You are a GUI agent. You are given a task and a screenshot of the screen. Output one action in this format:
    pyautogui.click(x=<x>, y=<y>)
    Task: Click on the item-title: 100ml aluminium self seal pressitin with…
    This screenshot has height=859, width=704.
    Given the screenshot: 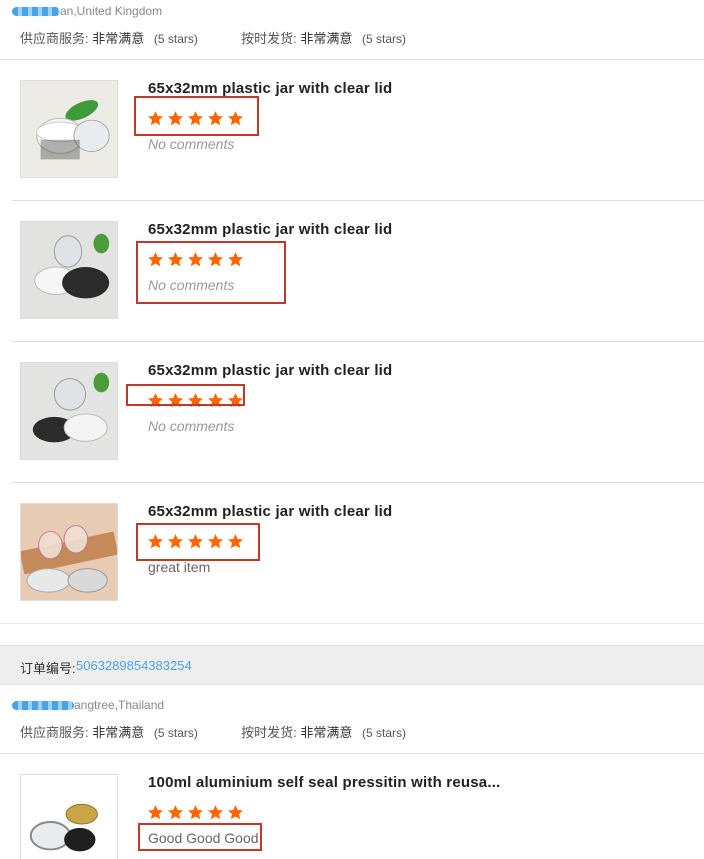 What is the action you would take?
    pyautogui.click(x=324, y=782)
    